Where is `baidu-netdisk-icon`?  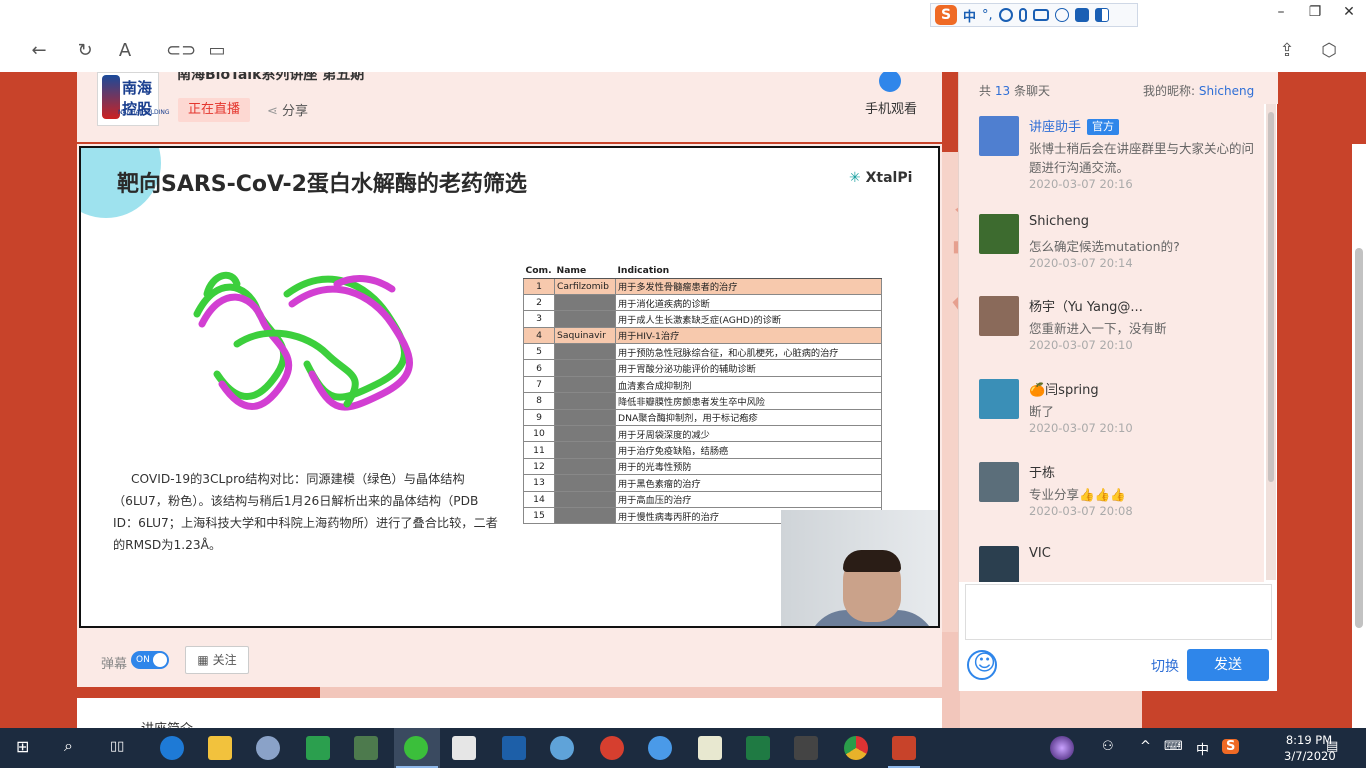 baidu-netdisk-icon is located at coordinates (660, 748).